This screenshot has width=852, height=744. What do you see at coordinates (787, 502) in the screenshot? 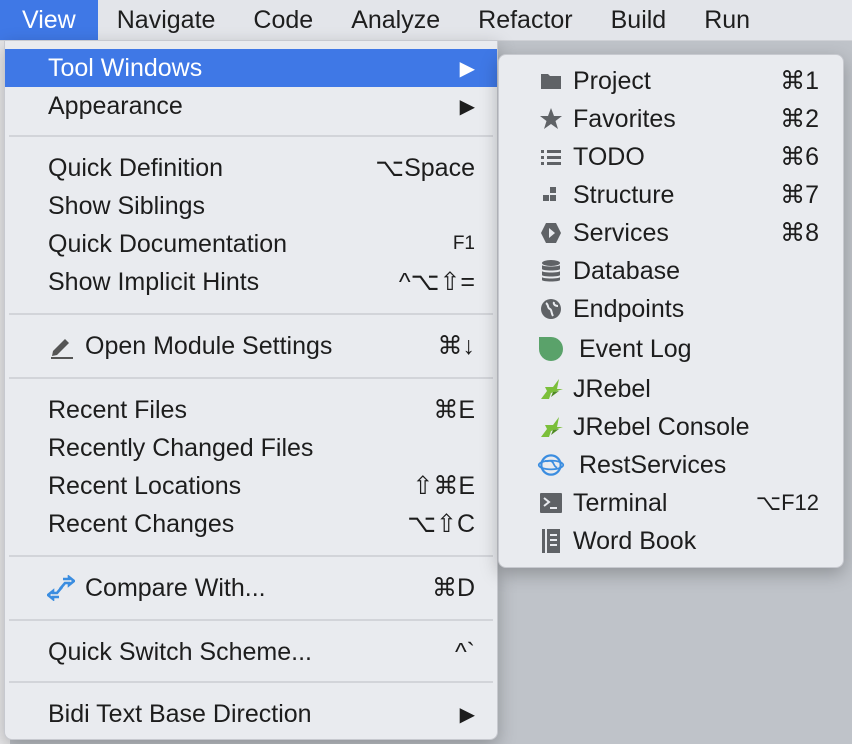
I see `tool-window-shortcut: ⌥F12` at bounding box center [787, 502].